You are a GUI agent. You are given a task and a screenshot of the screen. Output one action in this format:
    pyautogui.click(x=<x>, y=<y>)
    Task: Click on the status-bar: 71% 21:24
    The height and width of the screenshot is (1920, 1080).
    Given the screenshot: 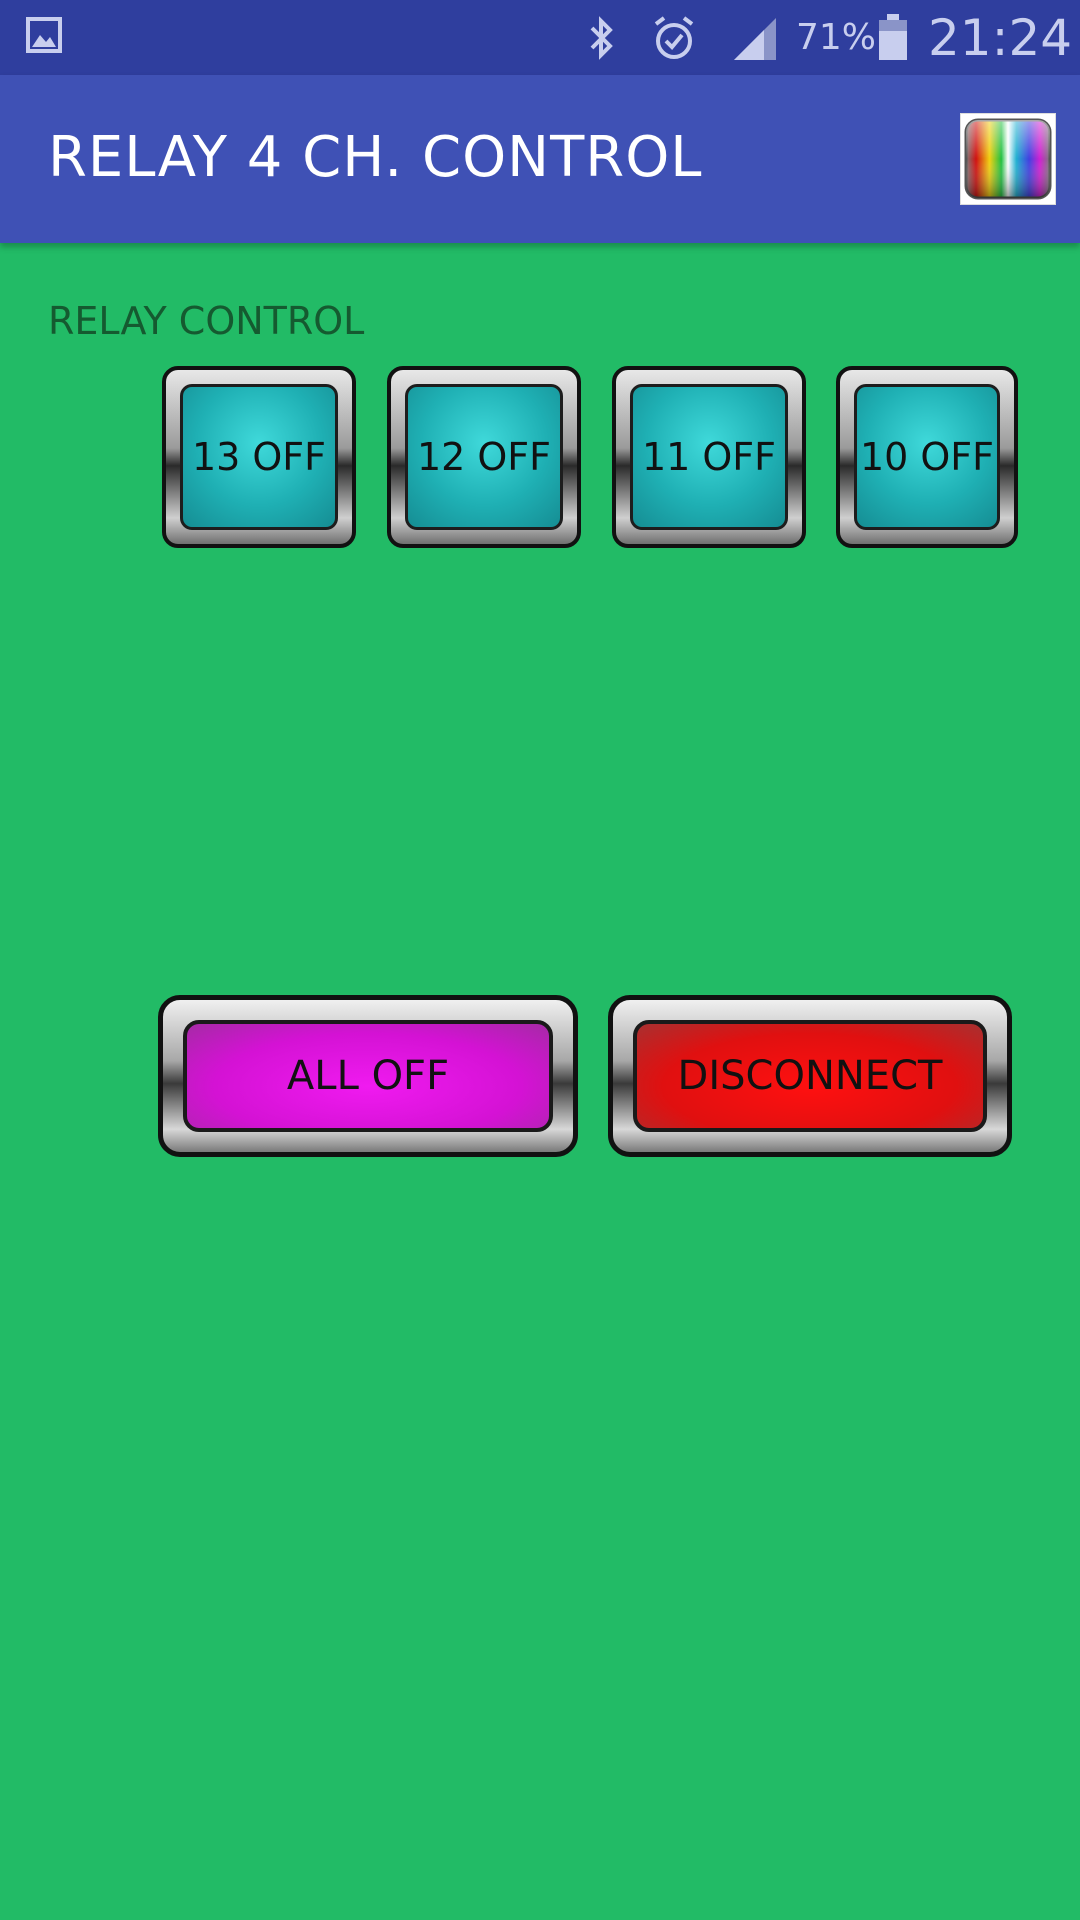 What is the action you would take?
    pyautogui.click(x=540, y=37)
    